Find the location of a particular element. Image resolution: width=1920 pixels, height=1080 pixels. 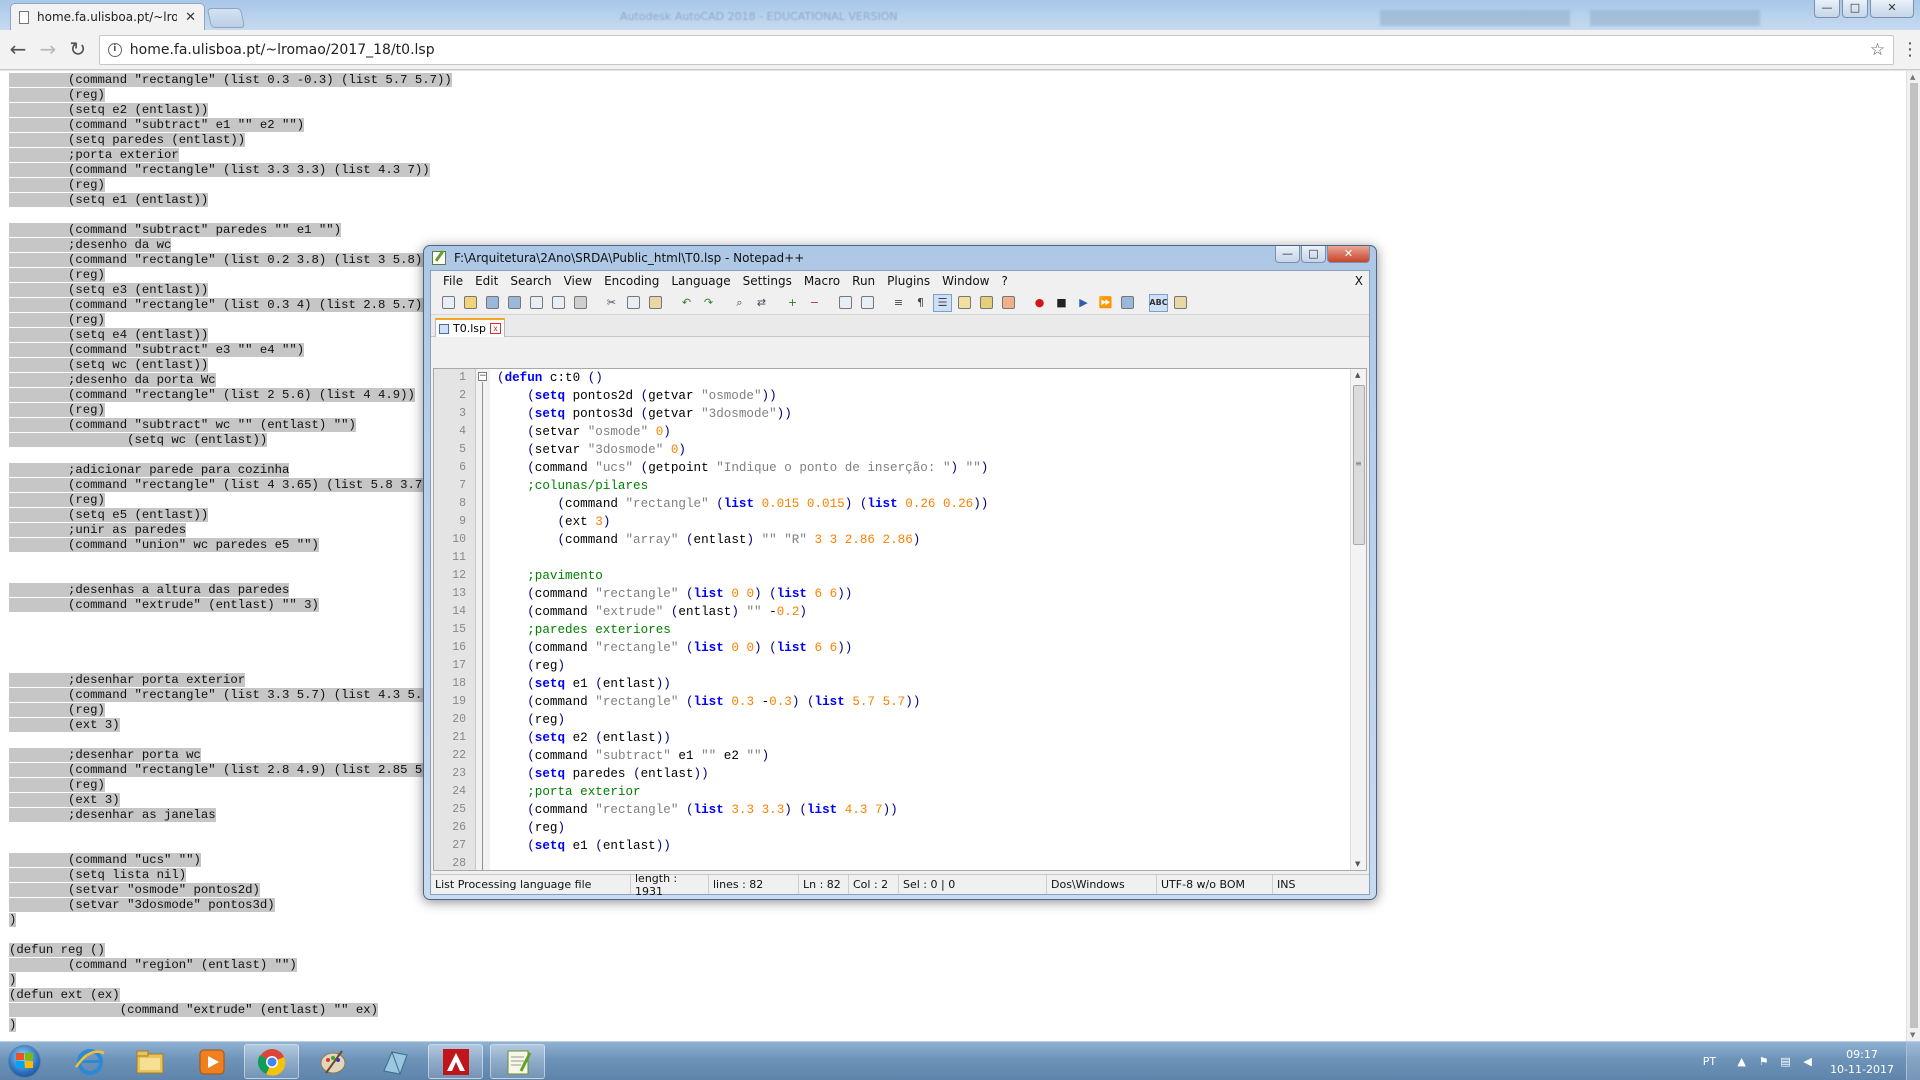

info-icon: i is located at coordinates (114, 49).